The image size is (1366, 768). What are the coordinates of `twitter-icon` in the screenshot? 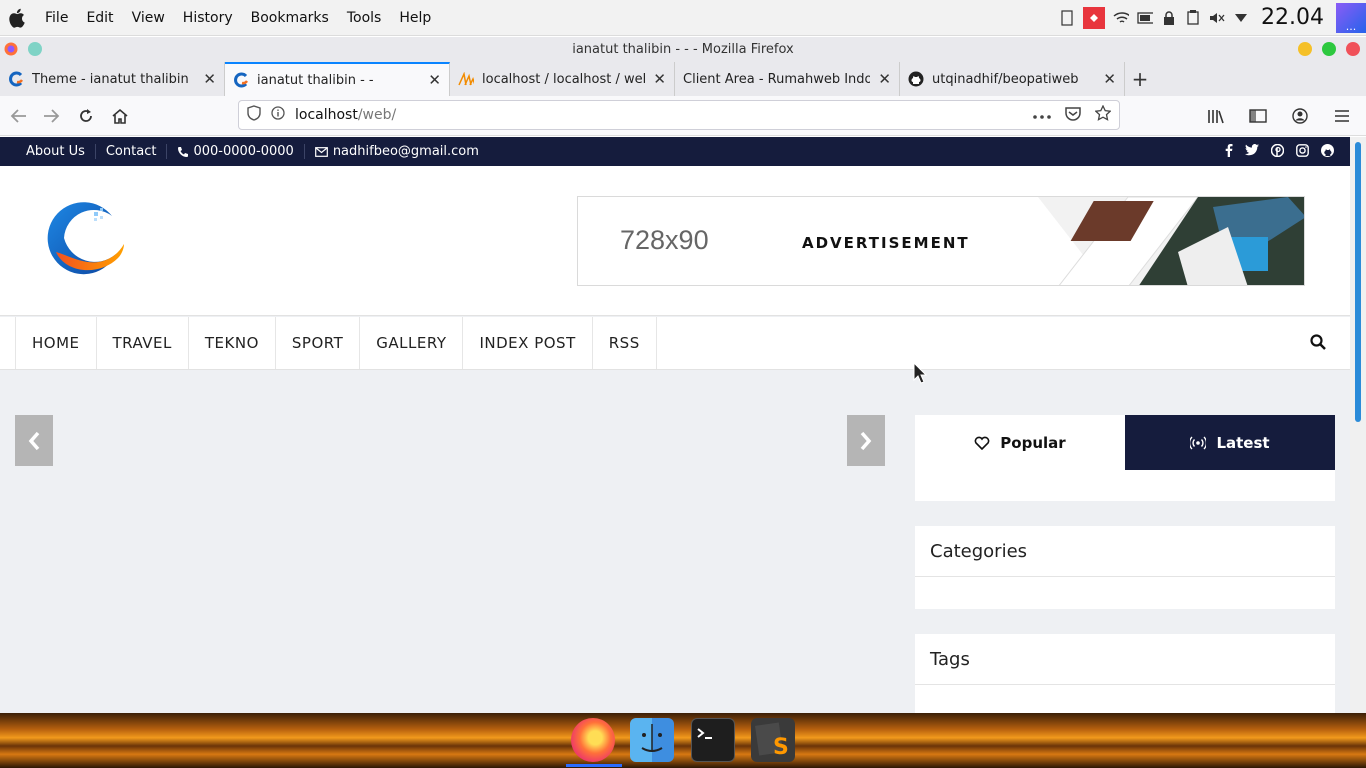 It's located at (1252, 152).